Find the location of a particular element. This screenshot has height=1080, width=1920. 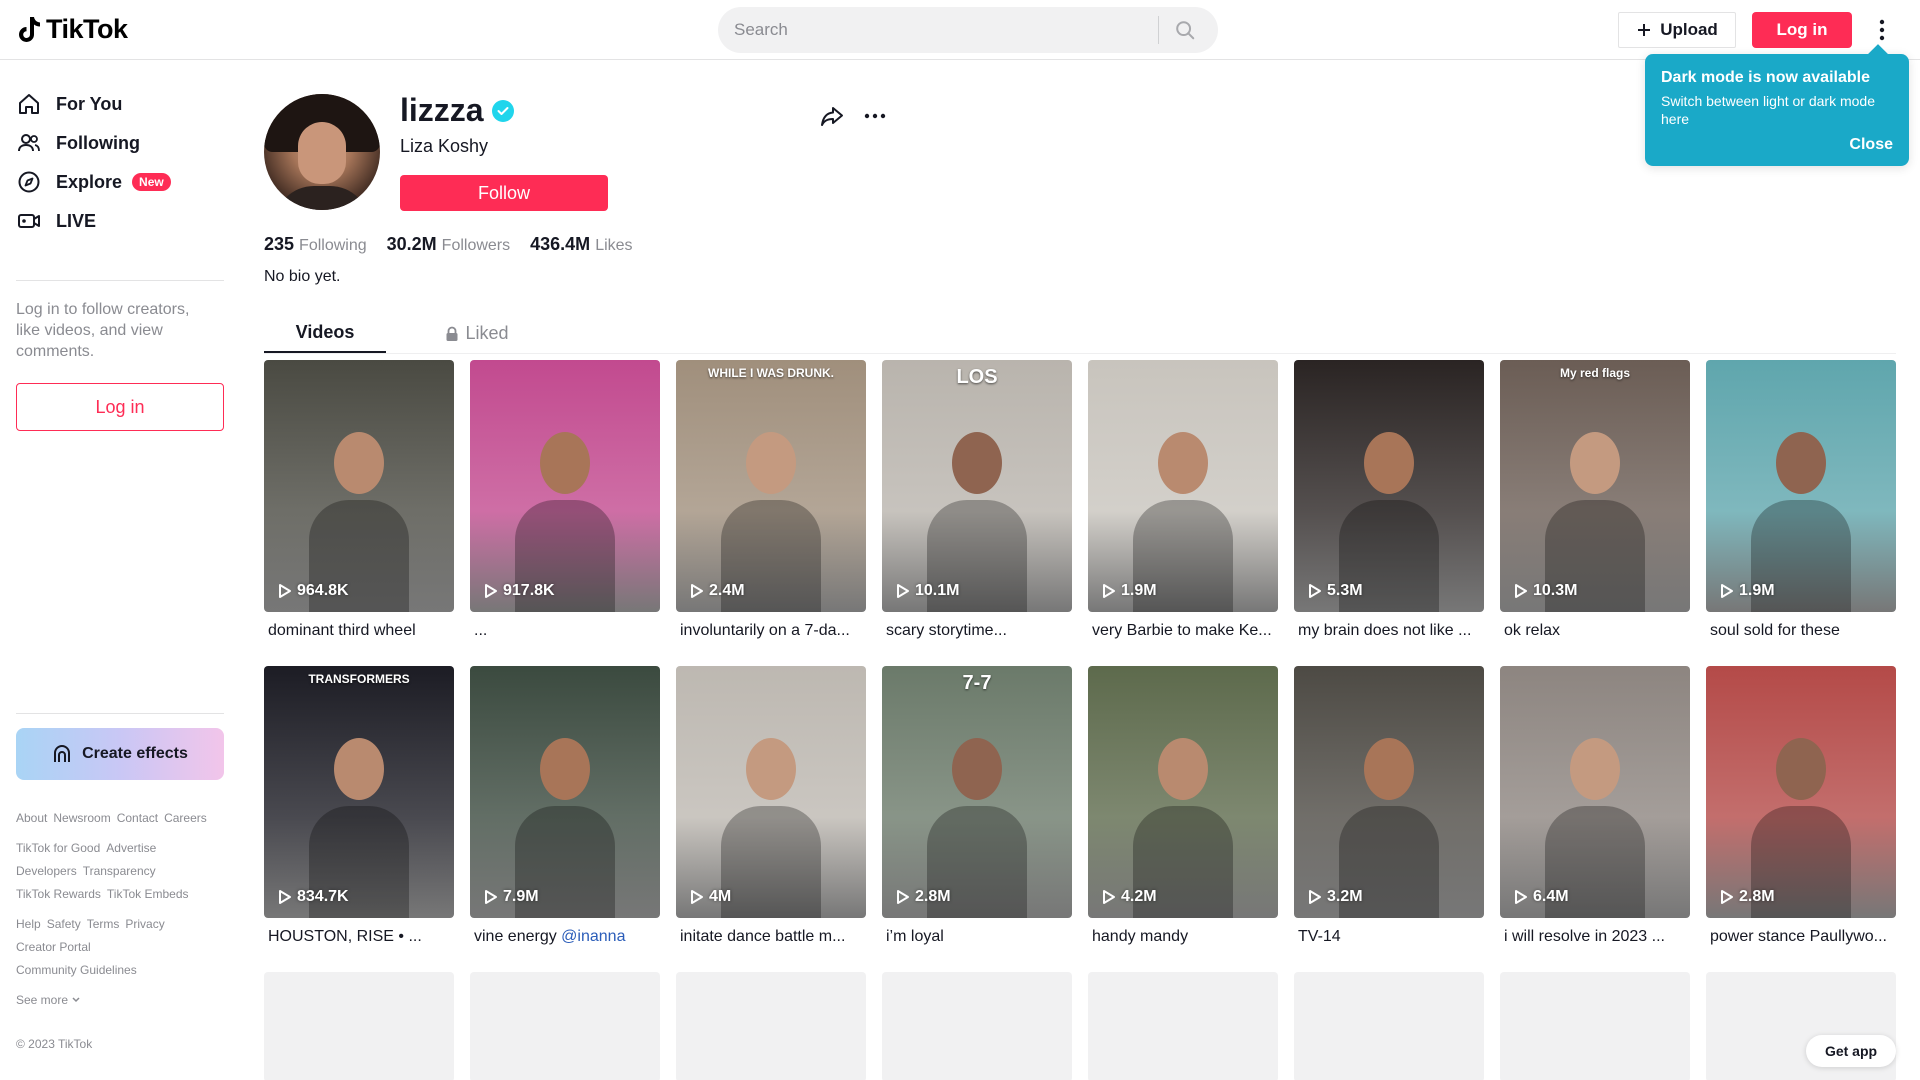

view-count: 7.9M is located at coordinates (511, 897).